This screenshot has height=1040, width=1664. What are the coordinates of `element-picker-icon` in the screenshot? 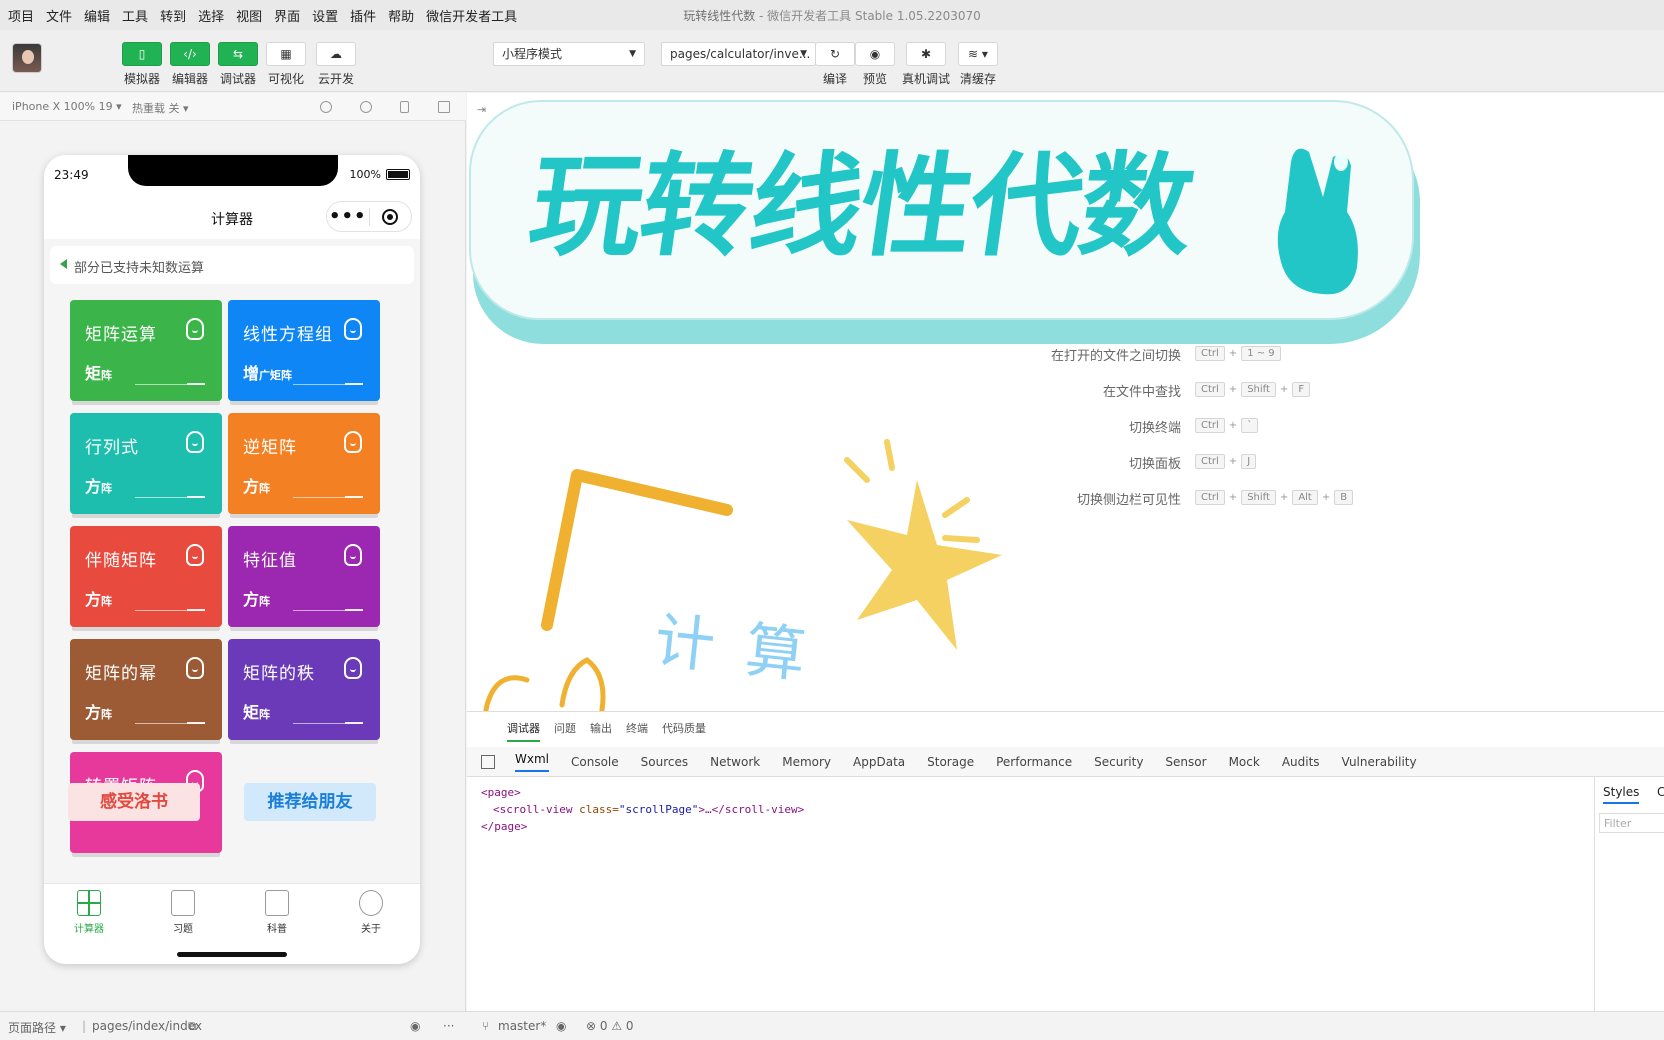 It's located at (488, 761).